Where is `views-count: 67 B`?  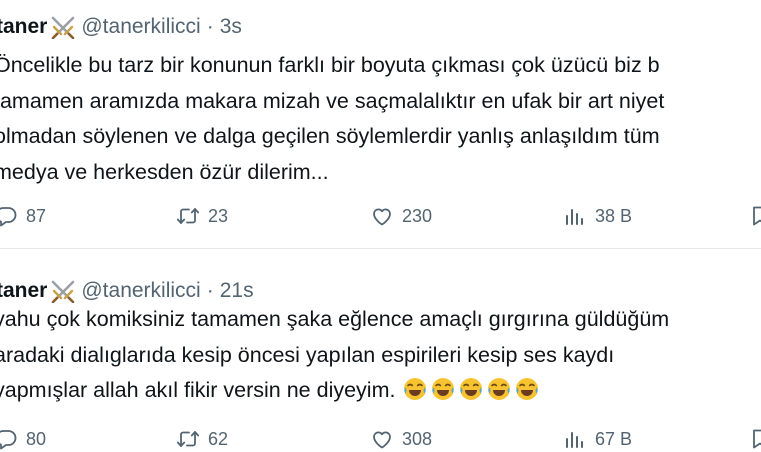
views-count: 67 B is located at coordinates (614, 438).